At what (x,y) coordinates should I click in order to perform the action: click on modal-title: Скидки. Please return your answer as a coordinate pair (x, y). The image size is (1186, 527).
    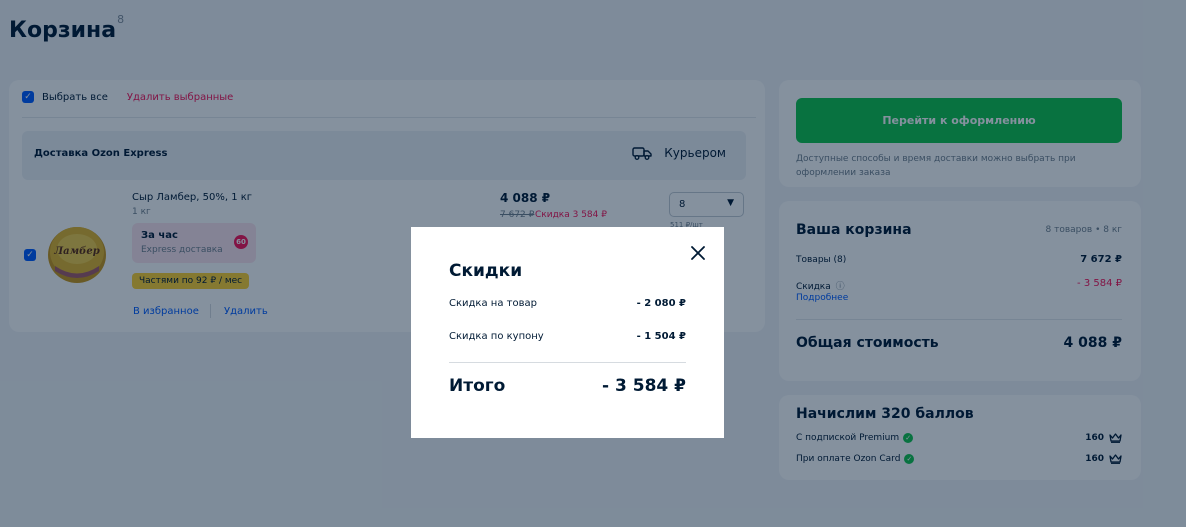
    Looking at the image, I should click on (486, 271).